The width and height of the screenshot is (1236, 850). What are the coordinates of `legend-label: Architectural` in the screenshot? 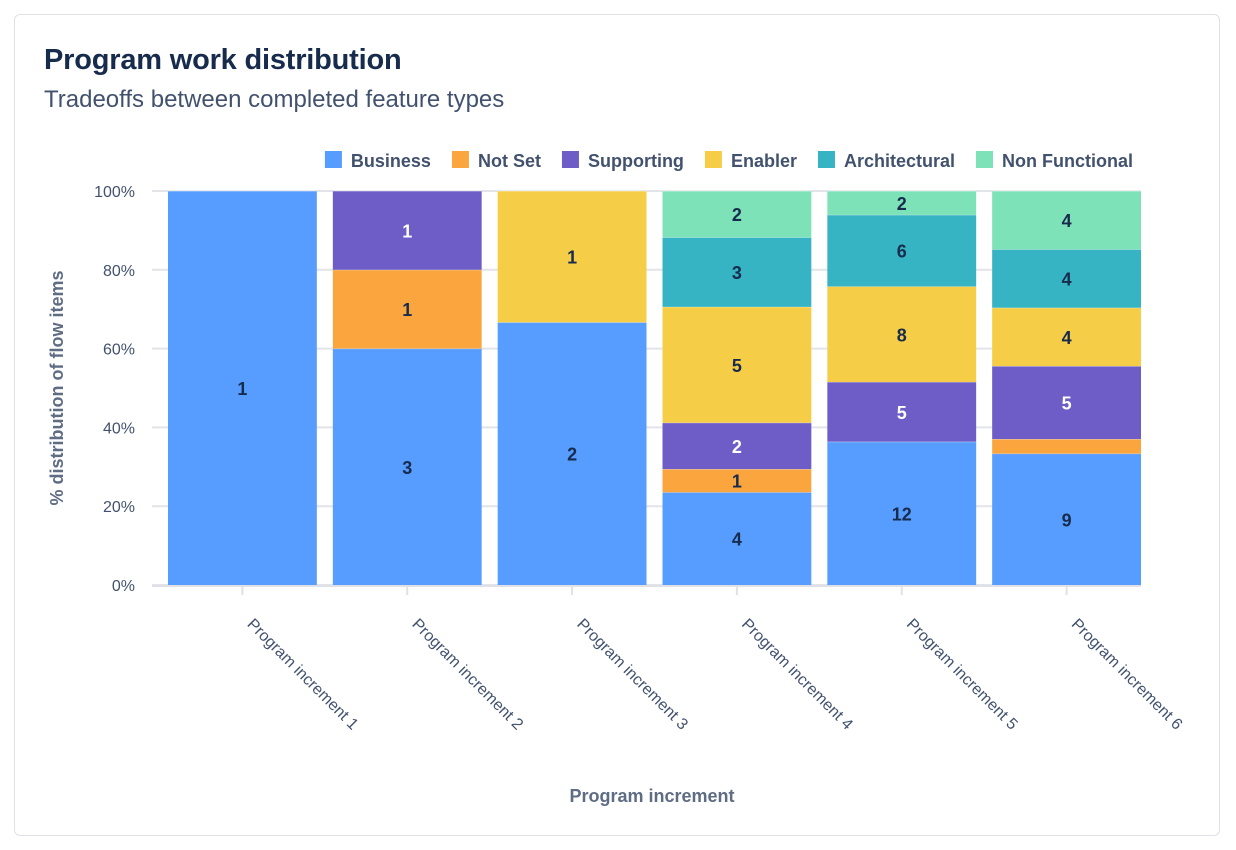 It's located at (899, 161).